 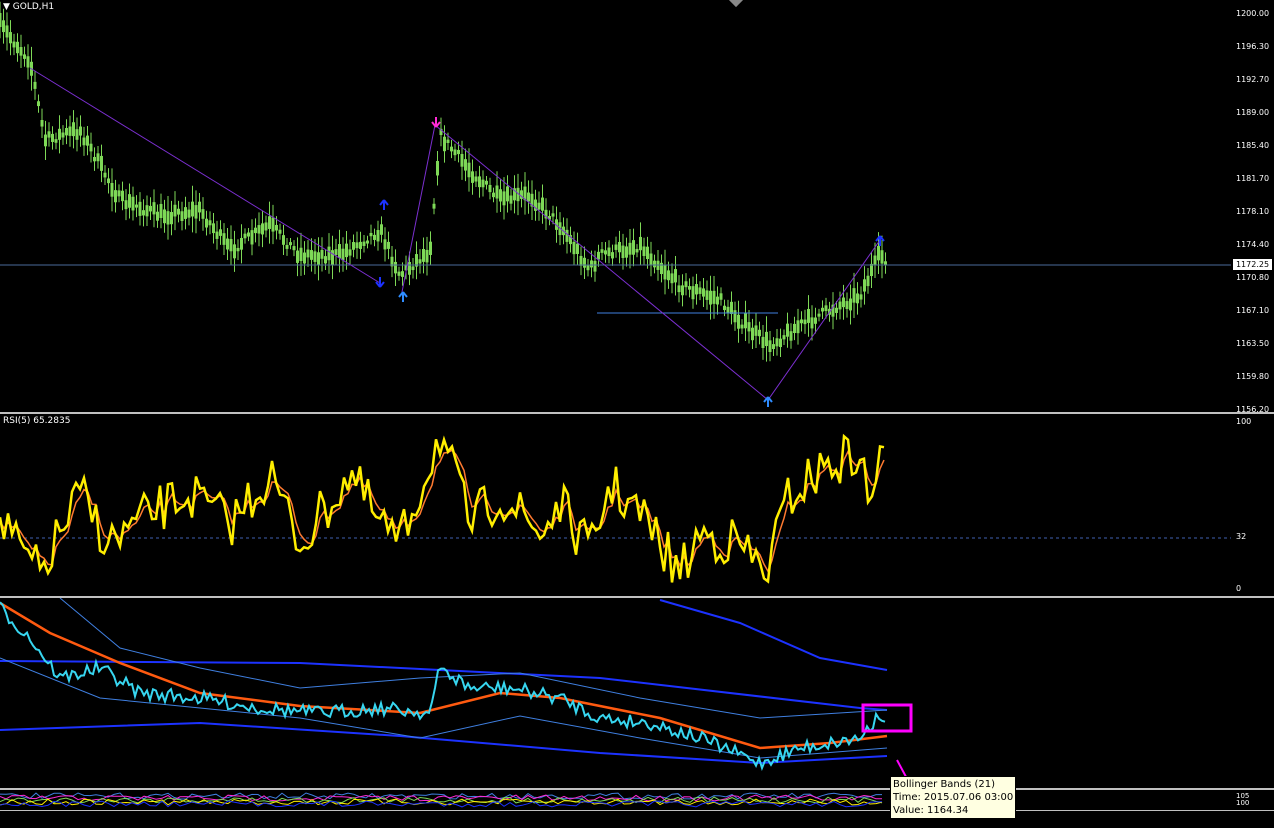 What do you see at coordinates (1252, 693) in the screenshot?
I see `bollinger-axis` at bounding box center [1252, 693].